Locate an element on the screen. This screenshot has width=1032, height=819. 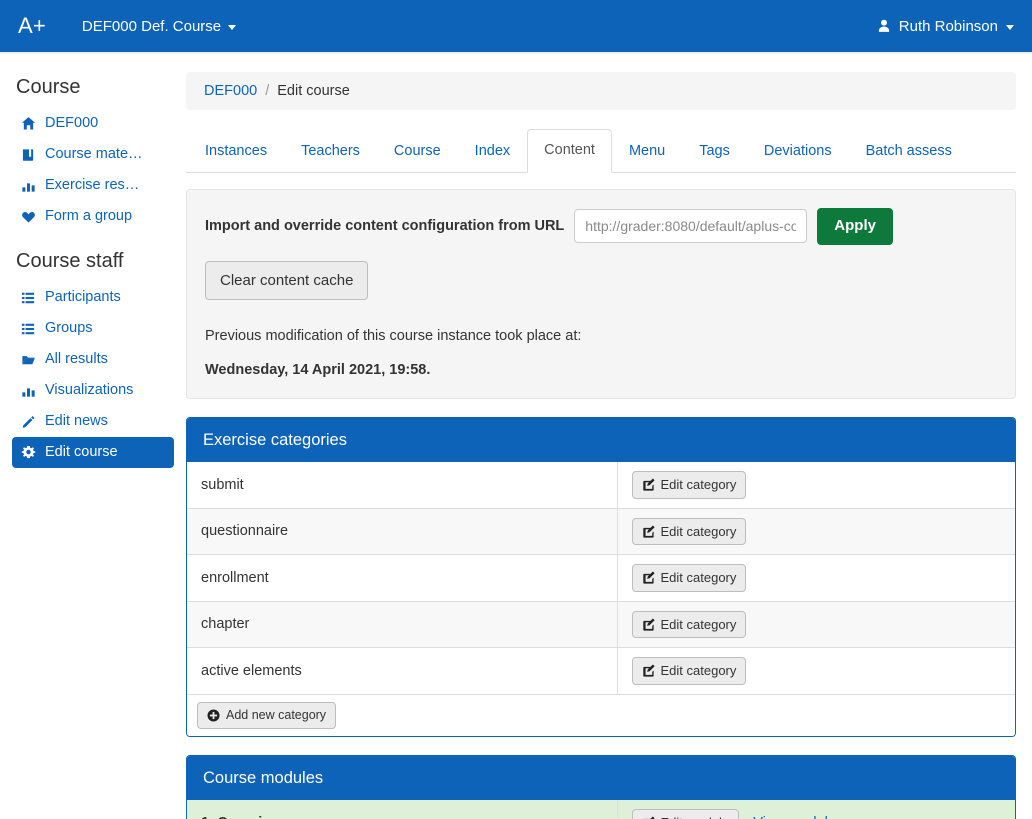
home-icon is located at coordinates (28, 124).